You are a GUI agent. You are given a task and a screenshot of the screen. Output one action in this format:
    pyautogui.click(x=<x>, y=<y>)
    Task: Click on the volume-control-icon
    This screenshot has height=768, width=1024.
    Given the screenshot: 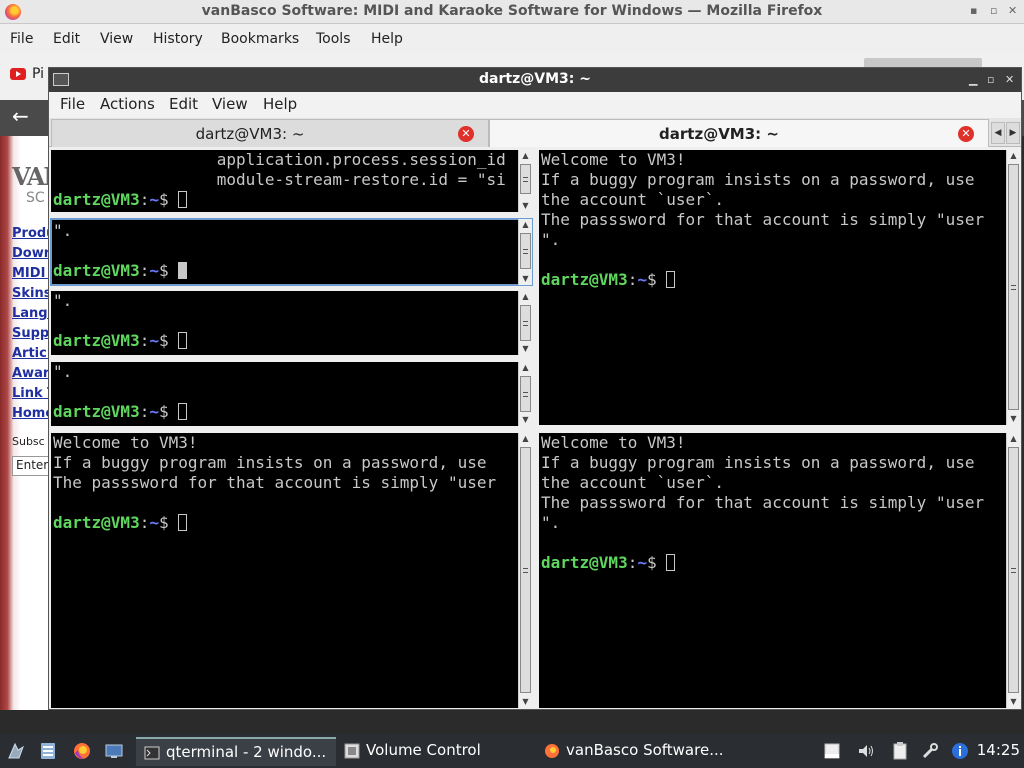 What is the action you would take?
    pyautogui.click(x=352, y=751)
    